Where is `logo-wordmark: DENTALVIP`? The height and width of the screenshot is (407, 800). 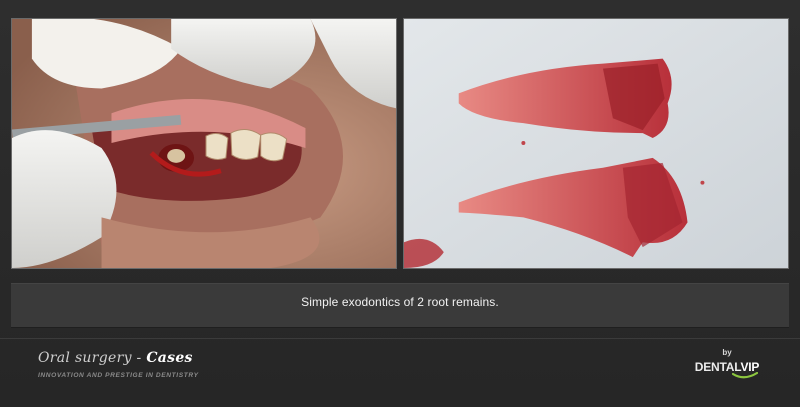
logo-wordmark: DENTALVIP is located at coordinates (727, 367).